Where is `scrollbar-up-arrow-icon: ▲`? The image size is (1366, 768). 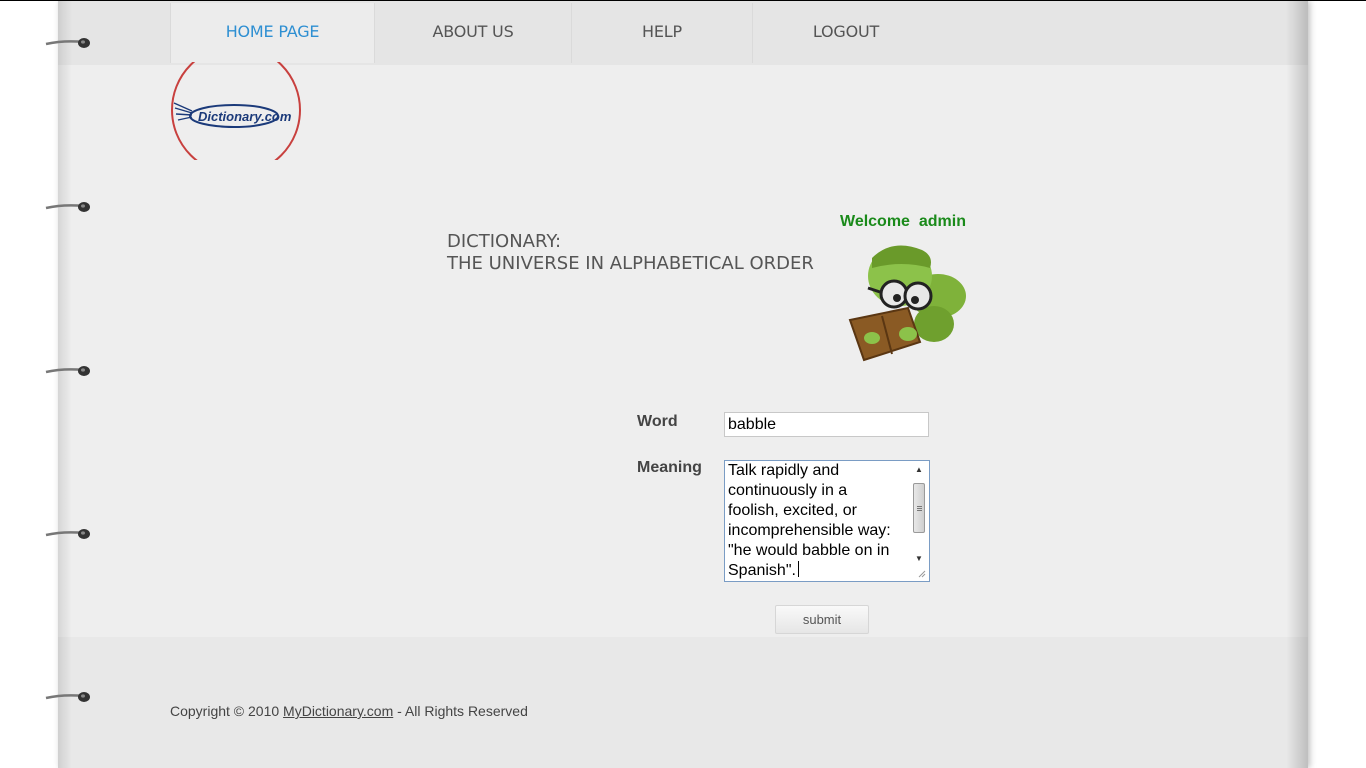 scrollbar-up-arrow-icon: ▲ is located at coordinates (919, 470).